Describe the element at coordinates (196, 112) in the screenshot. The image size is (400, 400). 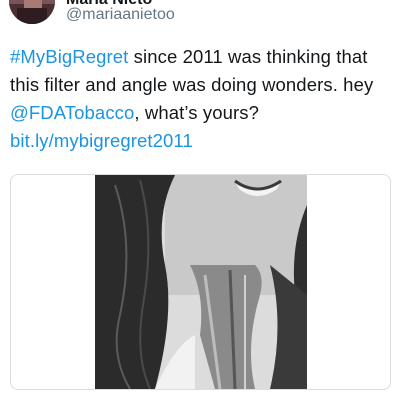
I see `tweet-text-part2: , what’s yours?` at that location.